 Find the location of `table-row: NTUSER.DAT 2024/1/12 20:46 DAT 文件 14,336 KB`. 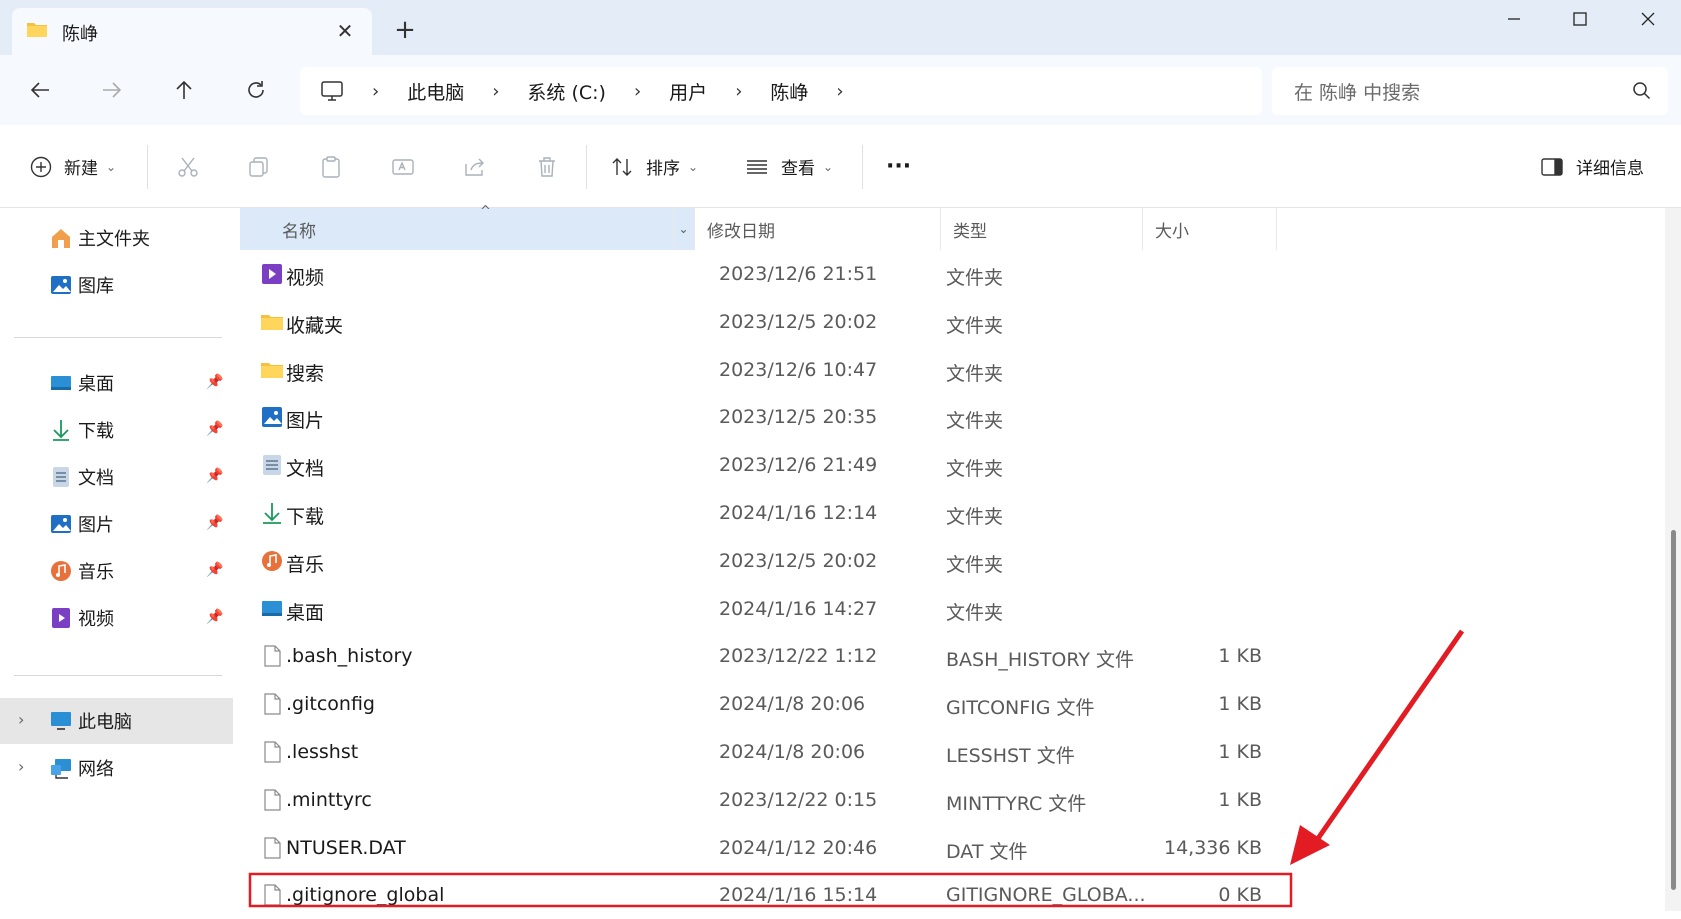

table-row: NTUSER.DAT 2024/1/12 20:46 DAT 文件 14,336 KB is located at coordinates (942, 848).